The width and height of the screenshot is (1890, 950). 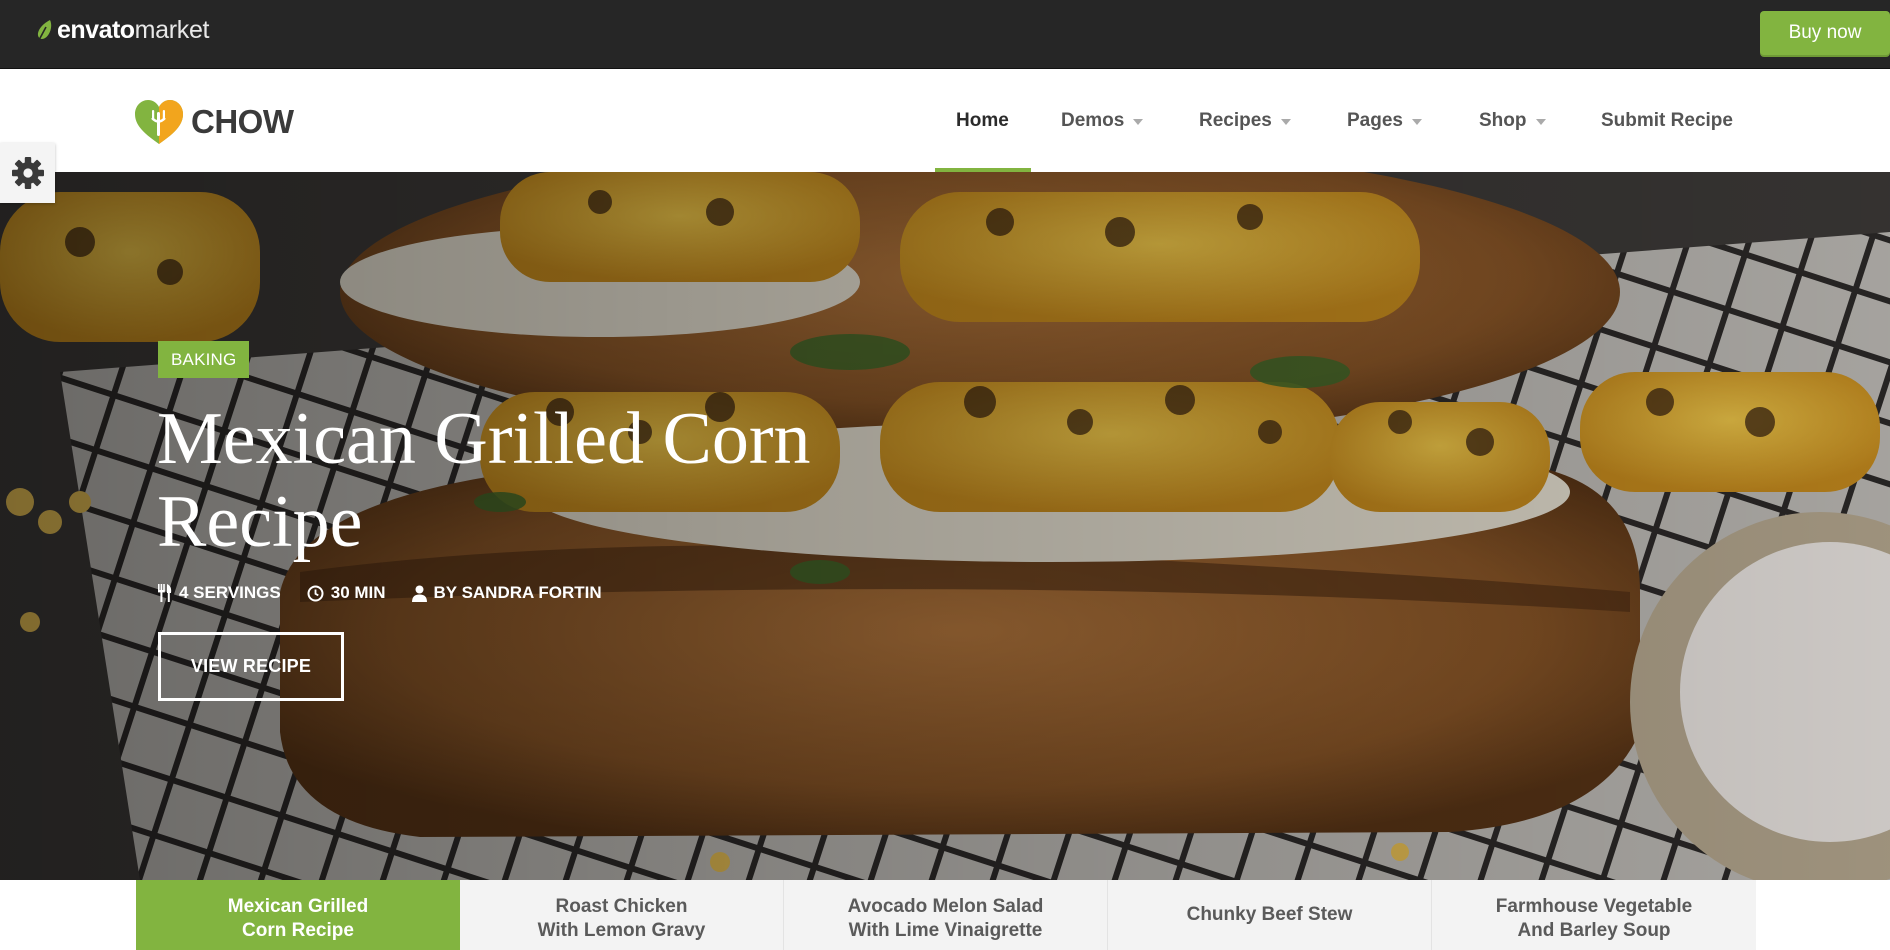 I want to click on nav-home-label: Home, so click(x=982, y=120).